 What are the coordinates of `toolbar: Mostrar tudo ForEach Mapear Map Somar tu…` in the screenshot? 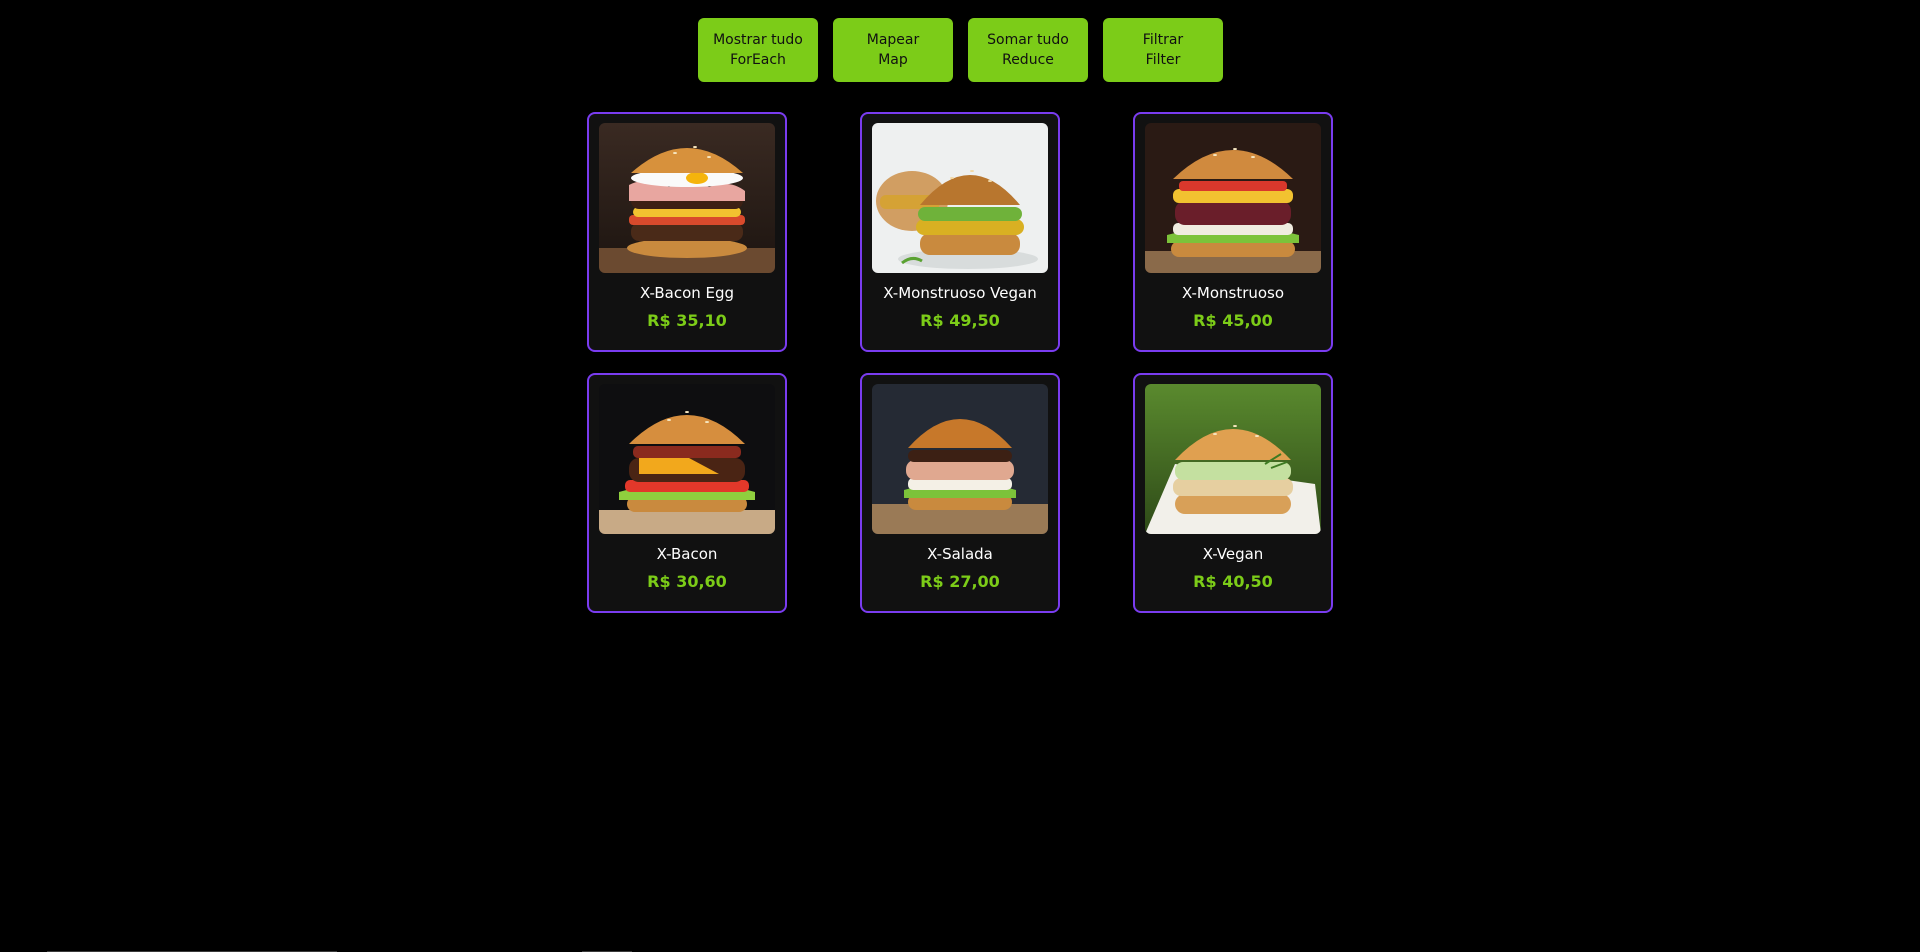 It's located at (960, 50).